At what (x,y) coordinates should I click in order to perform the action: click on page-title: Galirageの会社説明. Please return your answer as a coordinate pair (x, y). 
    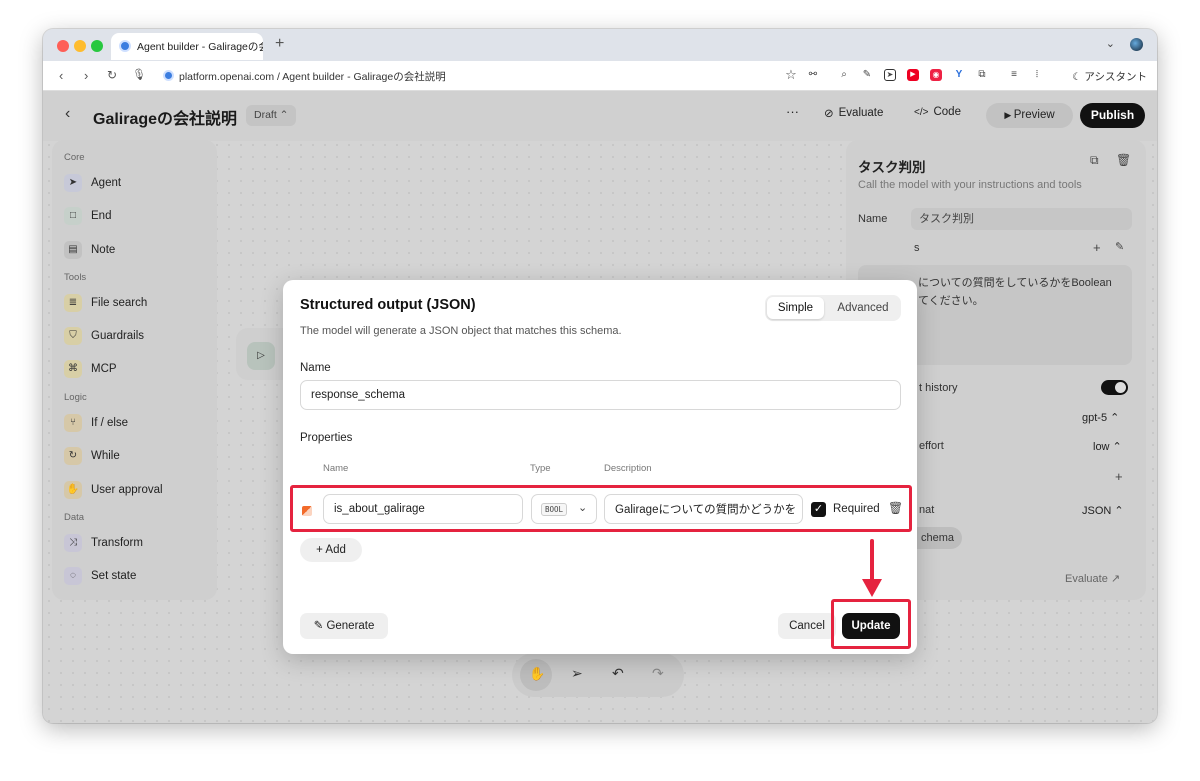
    Looking at the image, I should click on (165, 119).